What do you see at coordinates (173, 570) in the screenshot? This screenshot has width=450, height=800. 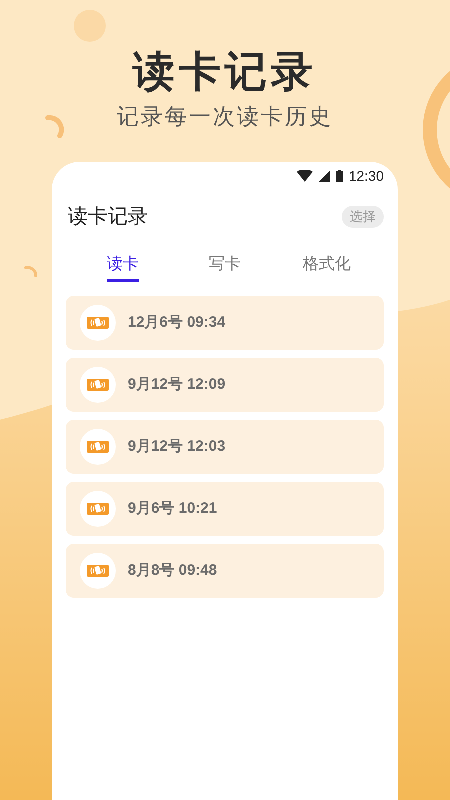 I see `record-time: 8月8号 09:48` at bounding box center [173, 570].